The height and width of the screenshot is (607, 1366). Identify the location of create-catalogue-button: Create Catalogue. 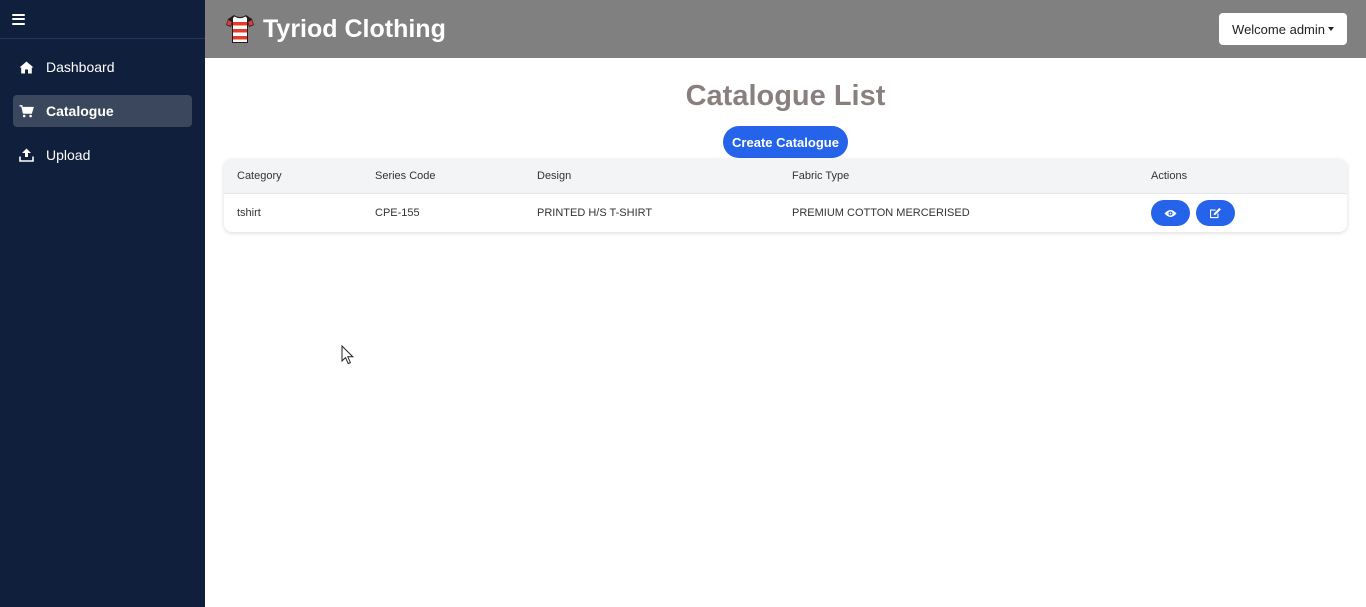
(785, 142).